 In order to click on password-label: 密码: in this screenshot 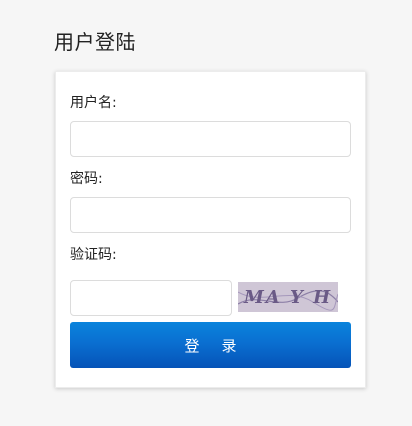, I will do `click(86, 179)`.